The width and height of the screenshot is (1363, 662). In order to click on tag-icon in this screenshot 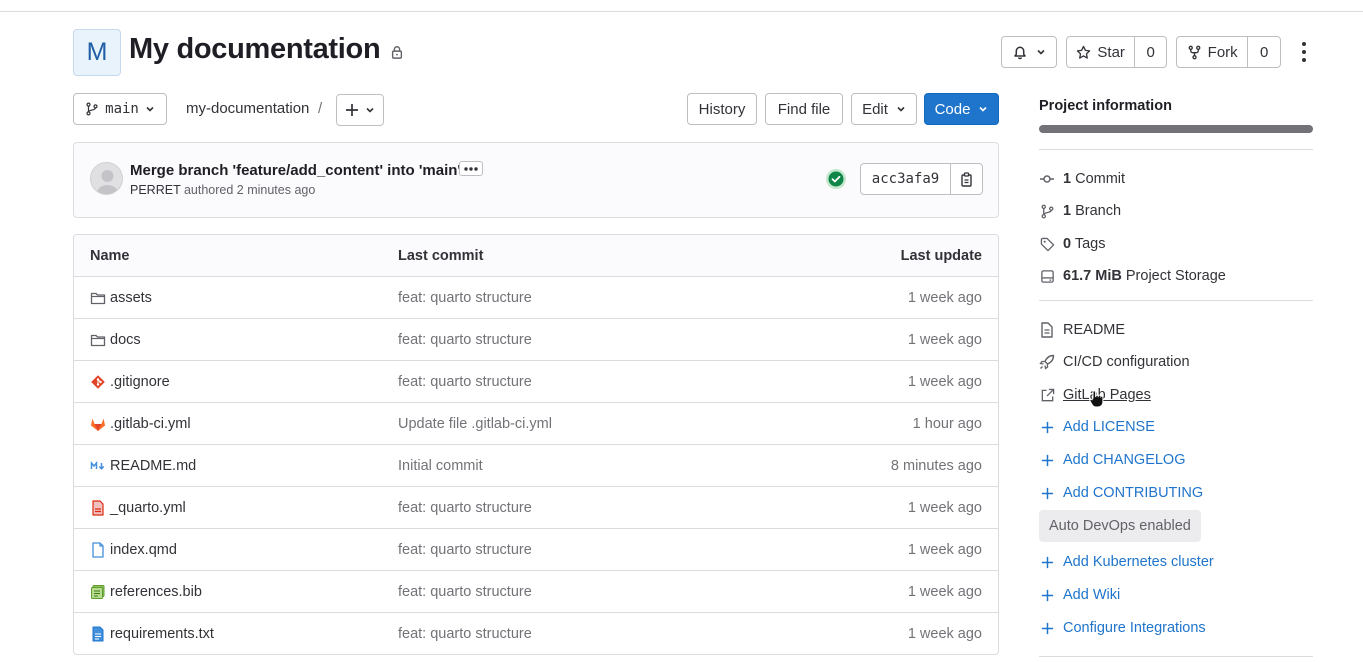, I will do `click(1047, 244)`.